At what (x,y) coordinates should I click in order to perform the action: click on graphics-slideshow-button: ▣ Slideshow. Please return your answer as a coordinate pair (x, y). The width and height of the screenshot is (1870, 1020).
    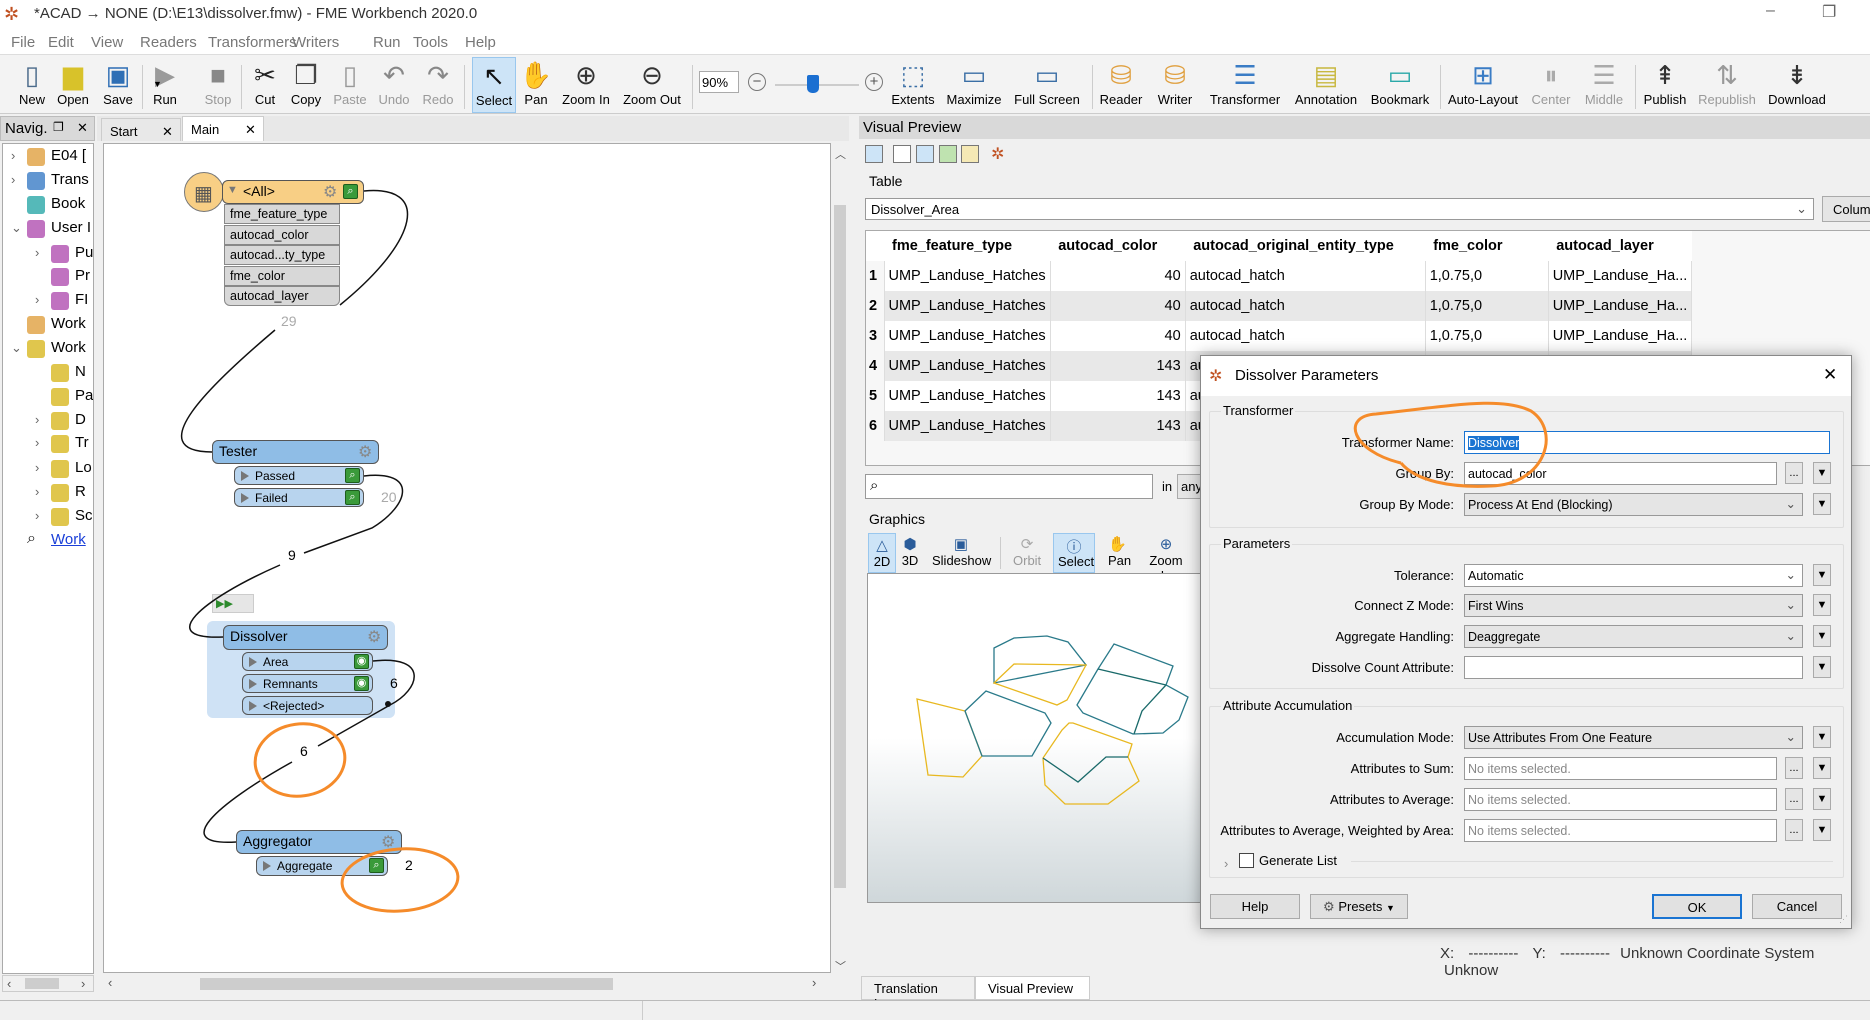
    Looking at the image, I should click on (961, 553).